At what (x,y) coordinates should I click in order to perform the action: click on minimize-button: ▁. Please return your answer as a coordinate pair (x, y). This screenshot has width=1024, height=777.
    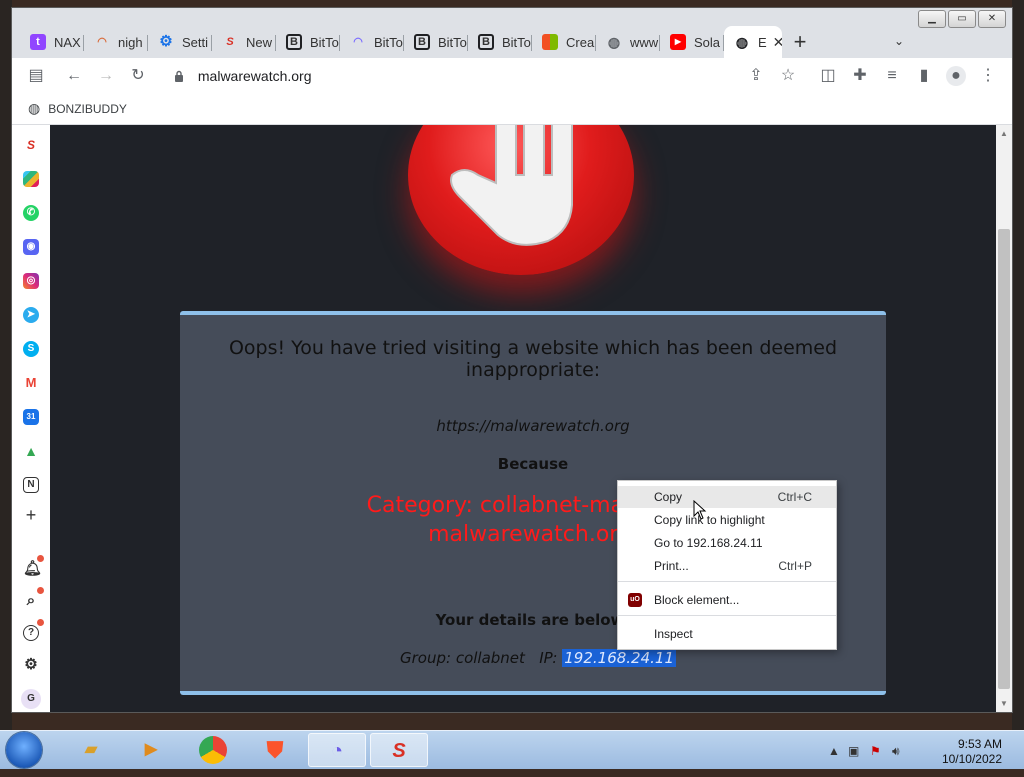
    Looking at the image, I should click on (932, 19).